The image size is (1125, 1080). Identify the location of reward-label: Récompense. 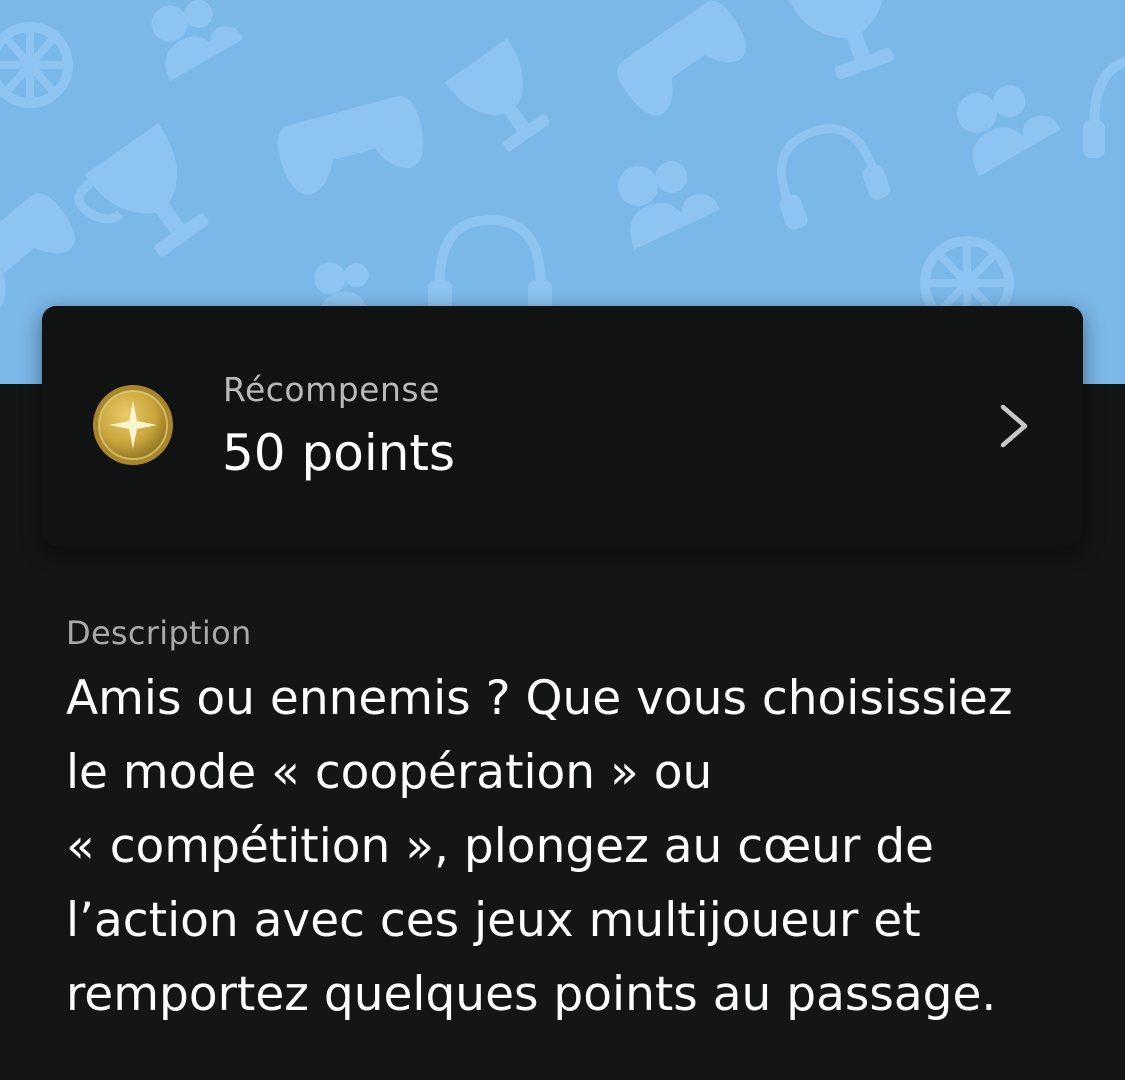
(331, 389).